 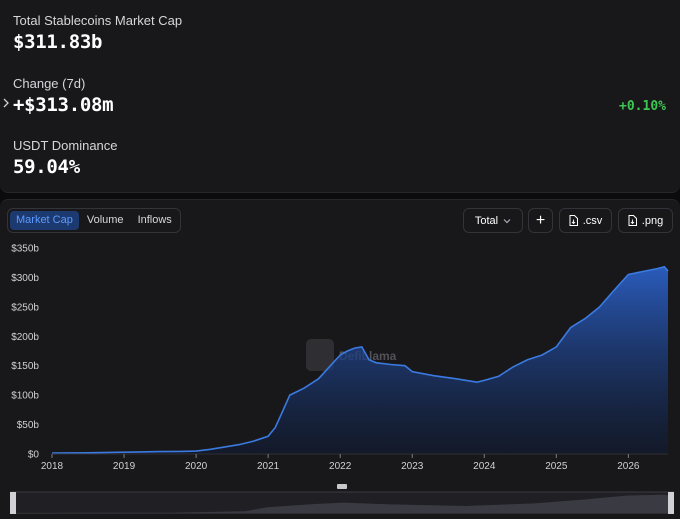 I want to click on y-tick-label: $150b, so click(x=25, y=366).